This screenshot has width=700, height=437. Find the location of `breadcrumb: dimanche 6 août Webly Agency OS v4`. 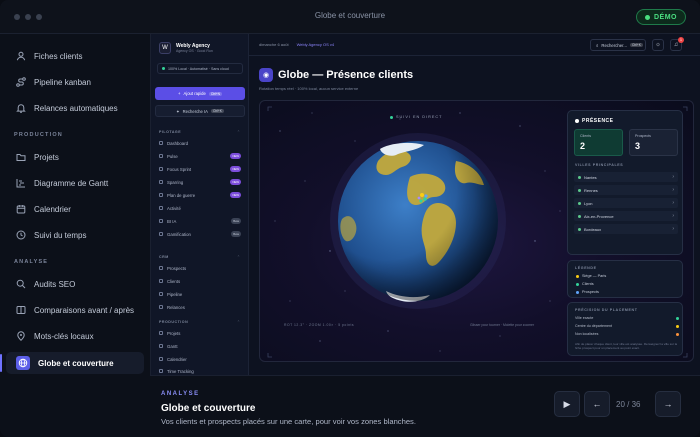

breadcrumb: dimanche 6 août Webly Agency OS v4 is located at coordinates (297, 44).